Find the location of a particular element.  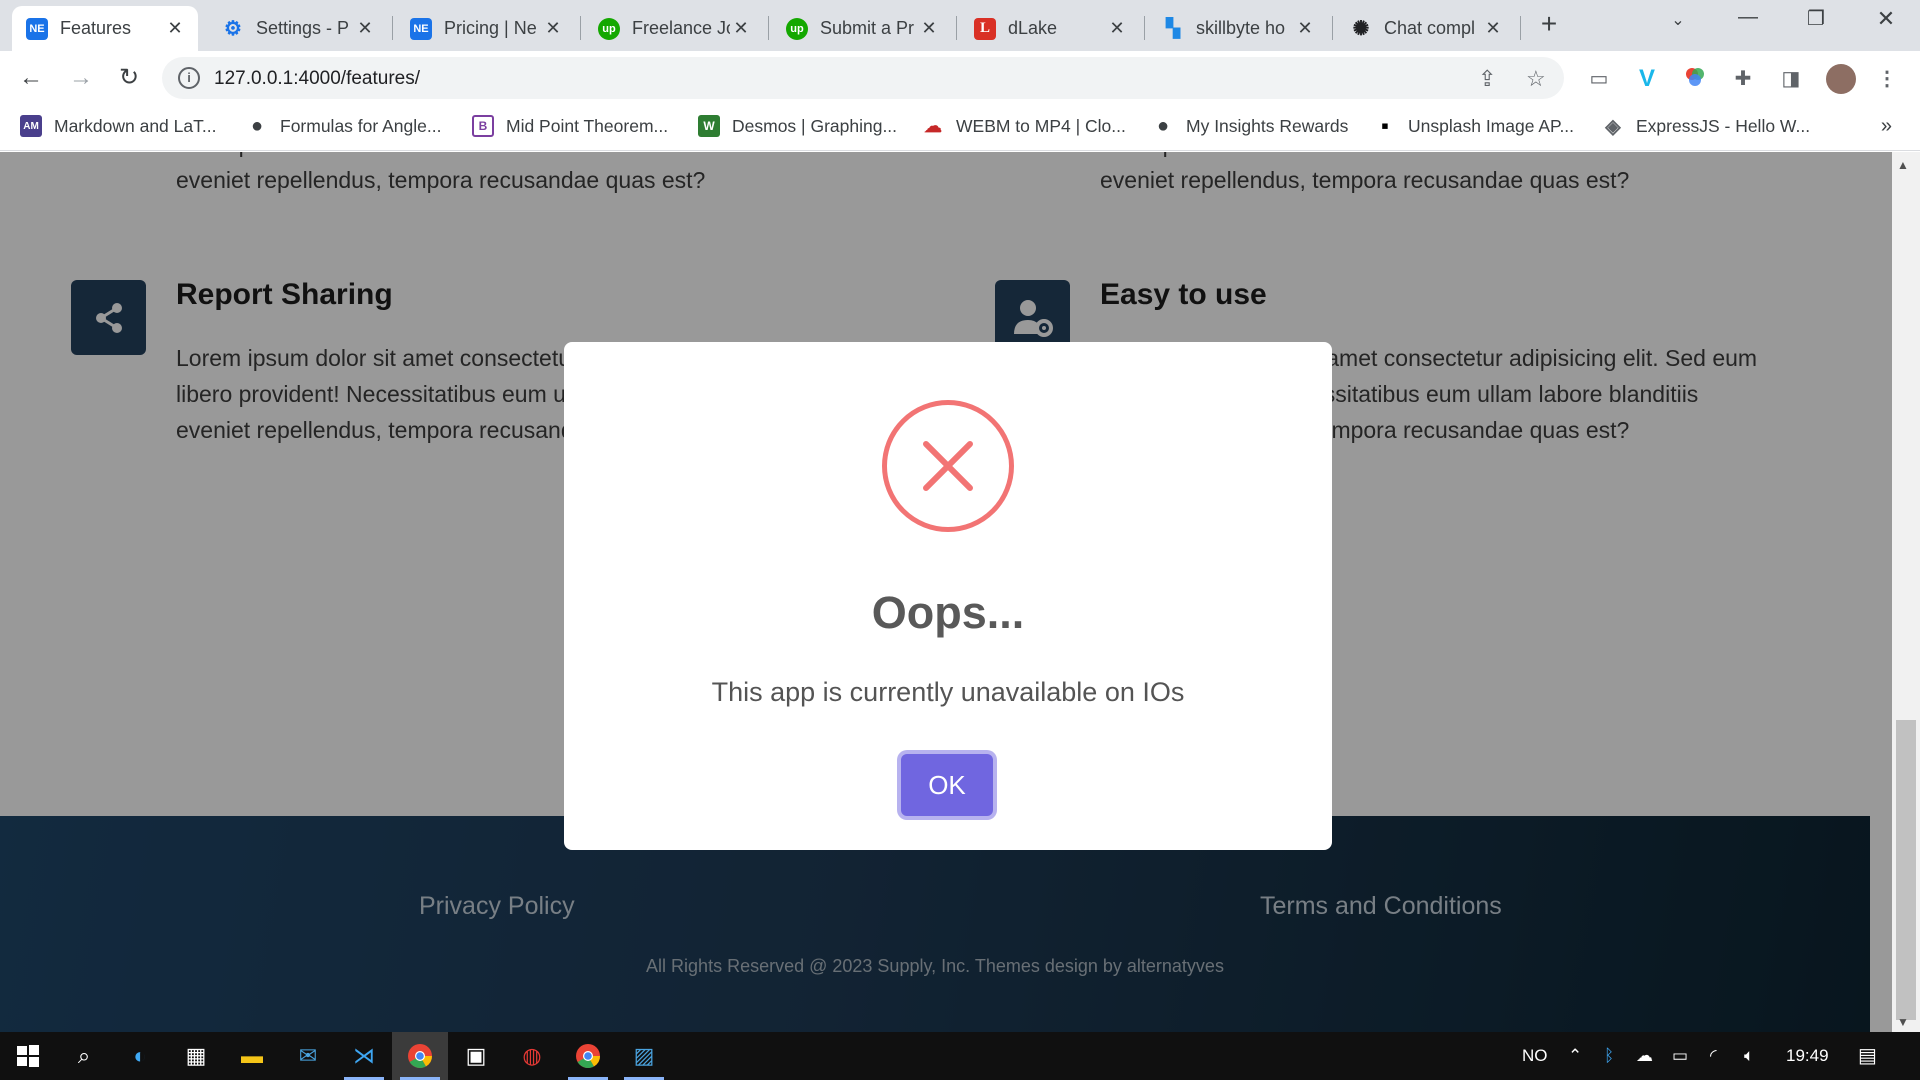

photos-icon: ▨ is located at coordinates (644, 1056).